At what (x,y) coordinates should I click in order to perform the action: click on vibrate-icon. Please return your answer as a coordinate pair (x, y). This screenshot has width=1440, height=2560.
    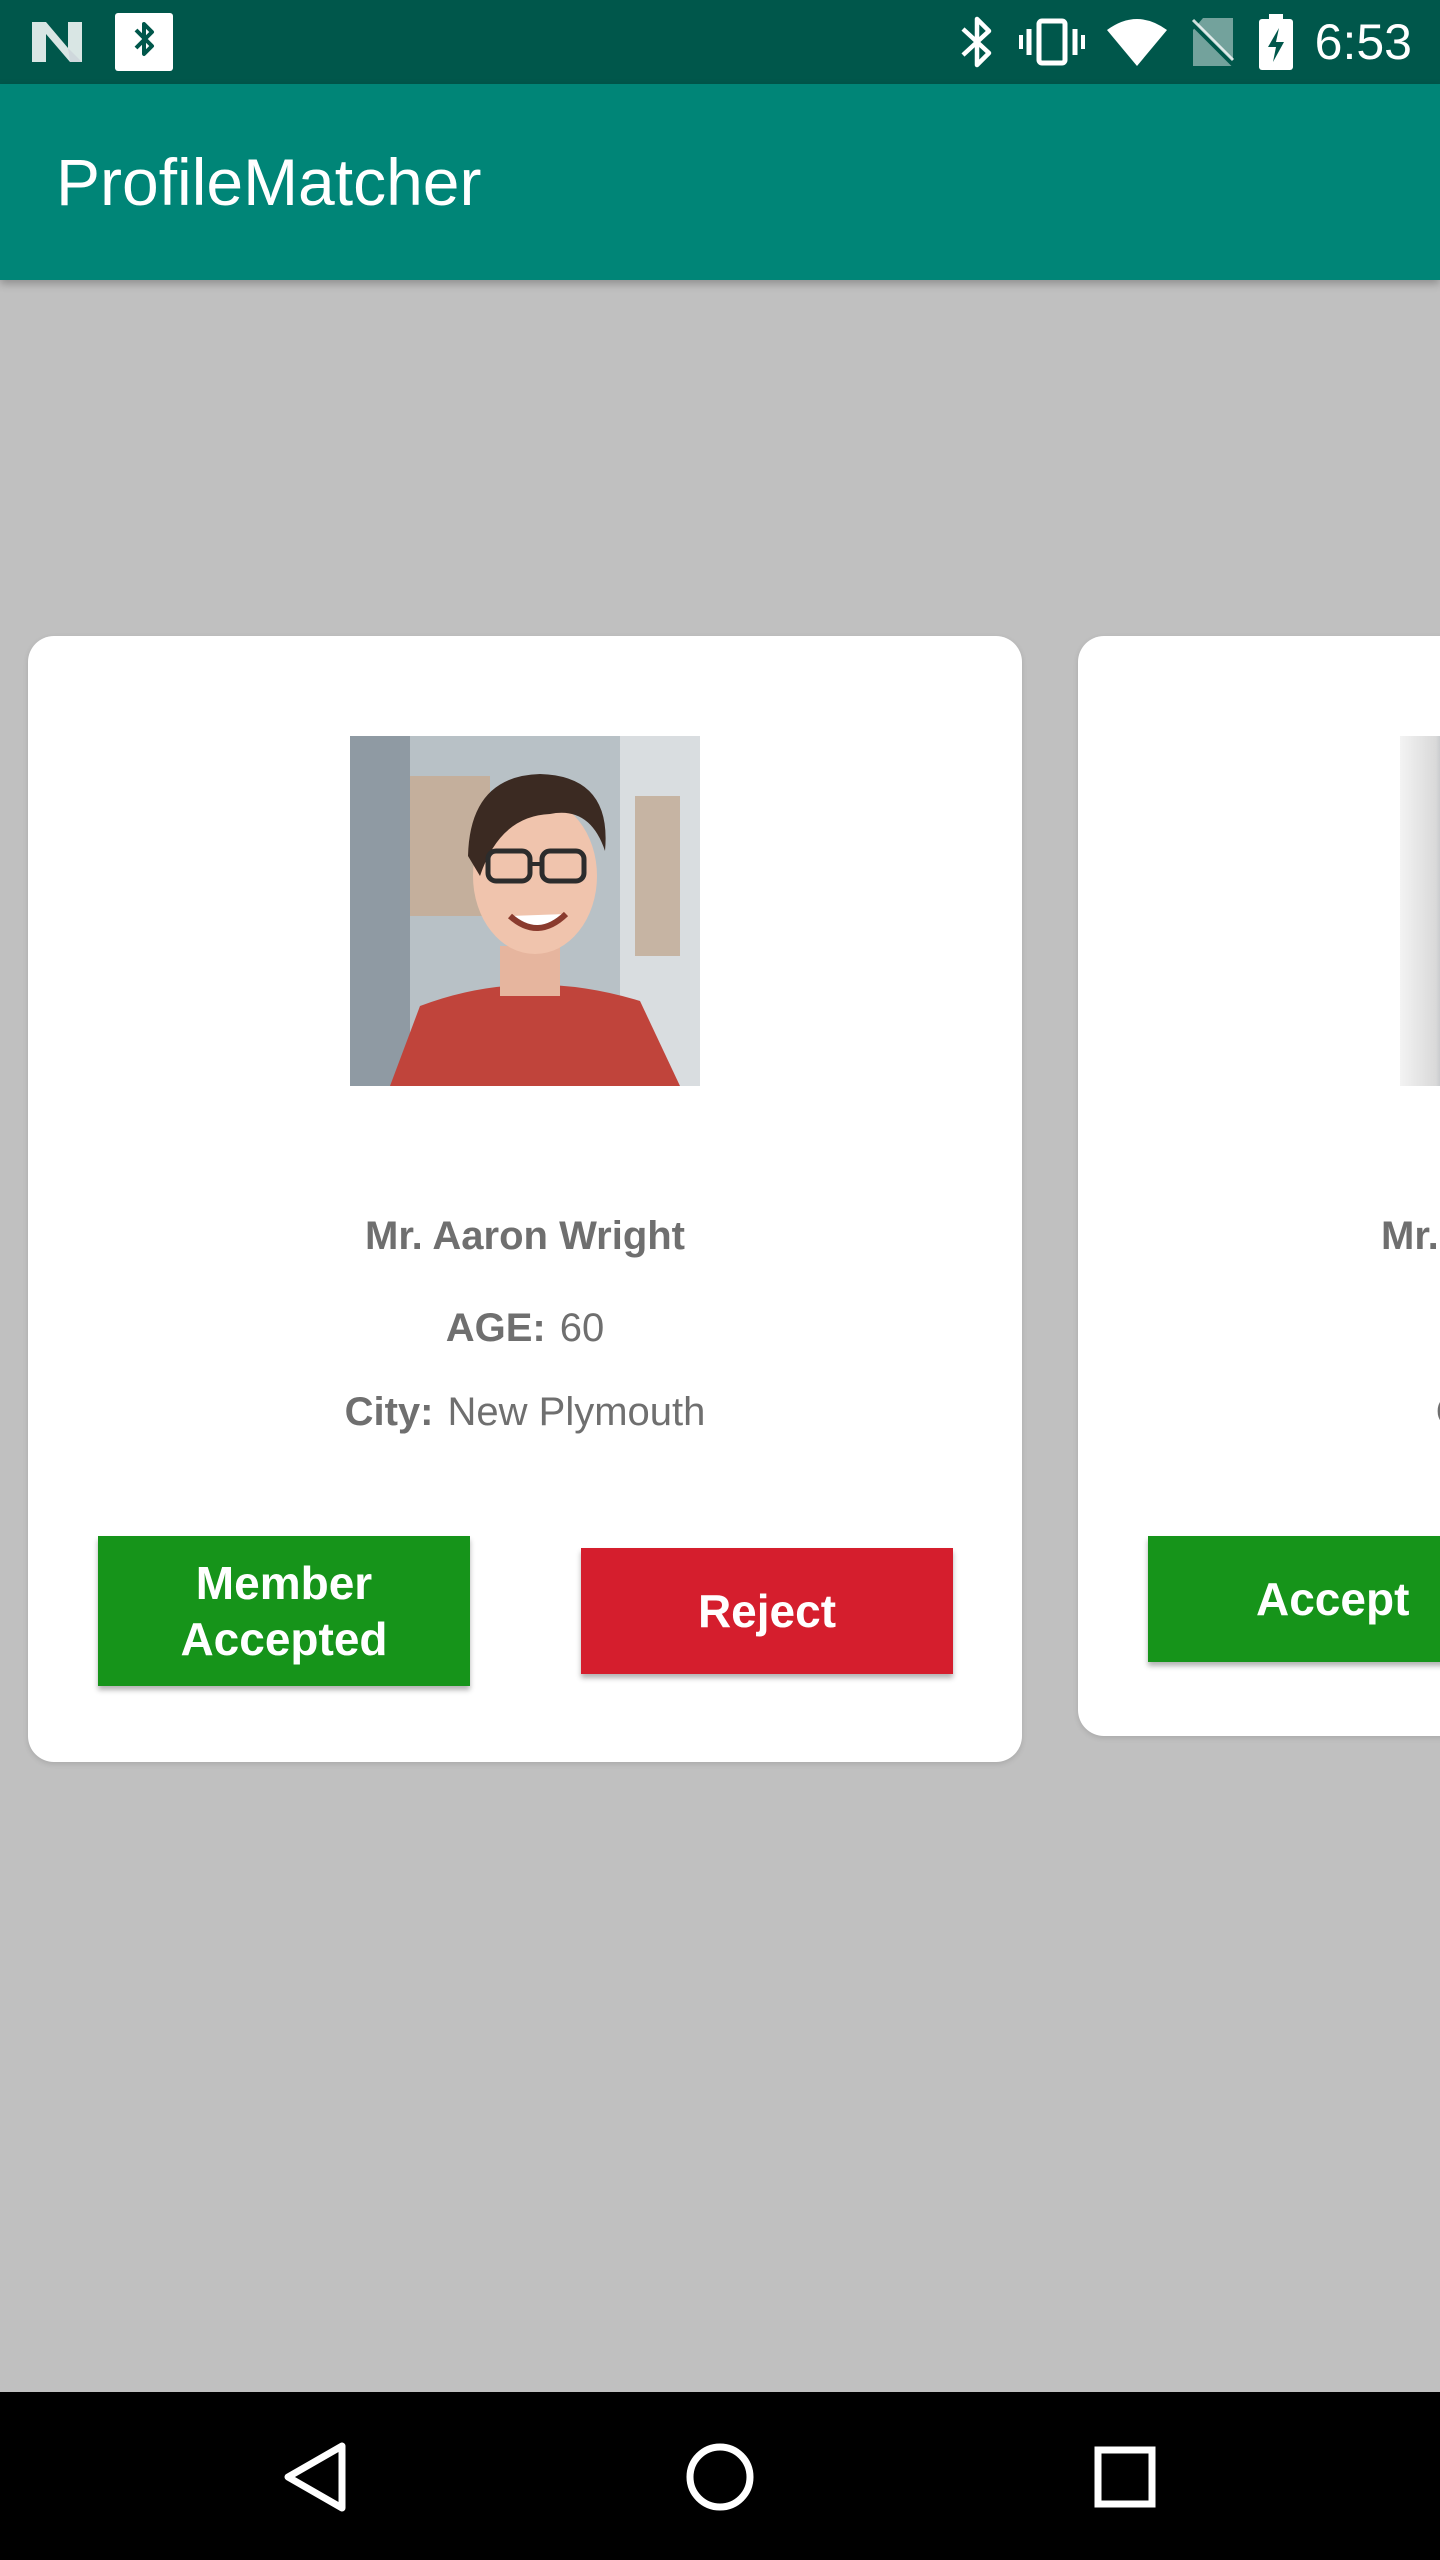
    Looking at the image, I should click on (1051, 42).